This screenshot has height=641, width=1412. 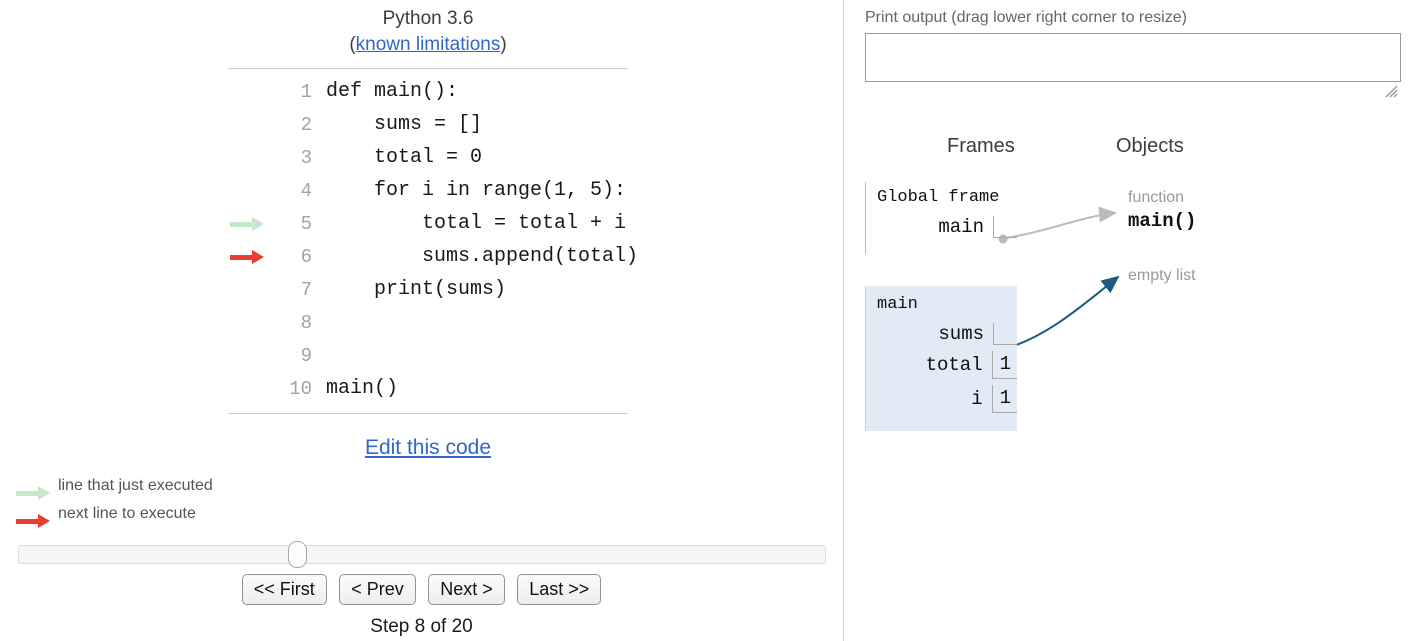 I want to click on code-line-text: sums.append(total), so click(x=482, y=256).